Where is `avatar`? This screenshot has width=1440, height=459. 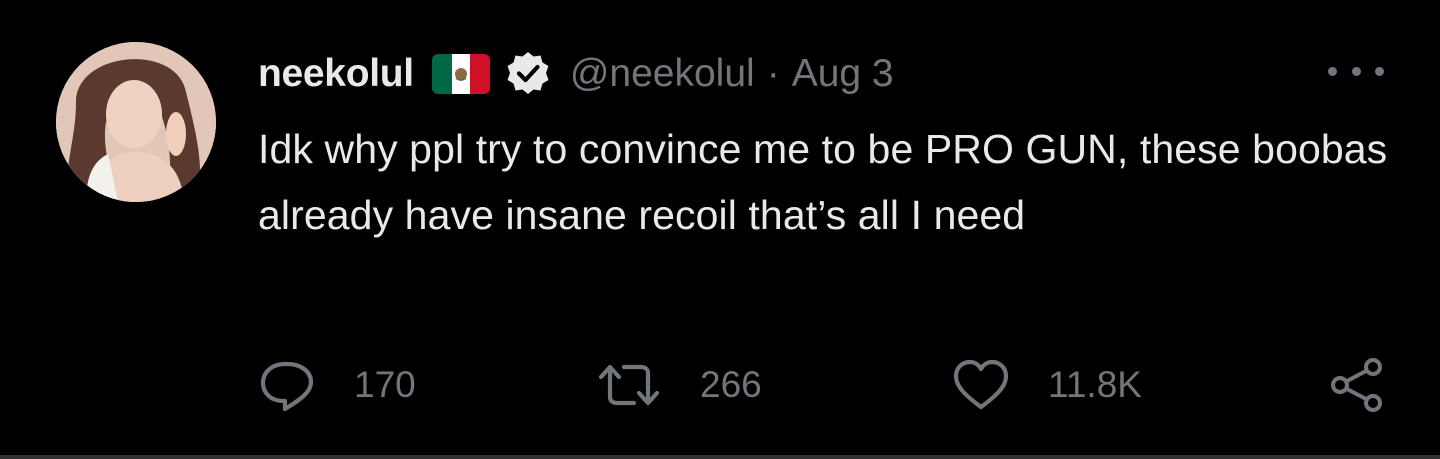
avatar is located at coordinates (136, 122).